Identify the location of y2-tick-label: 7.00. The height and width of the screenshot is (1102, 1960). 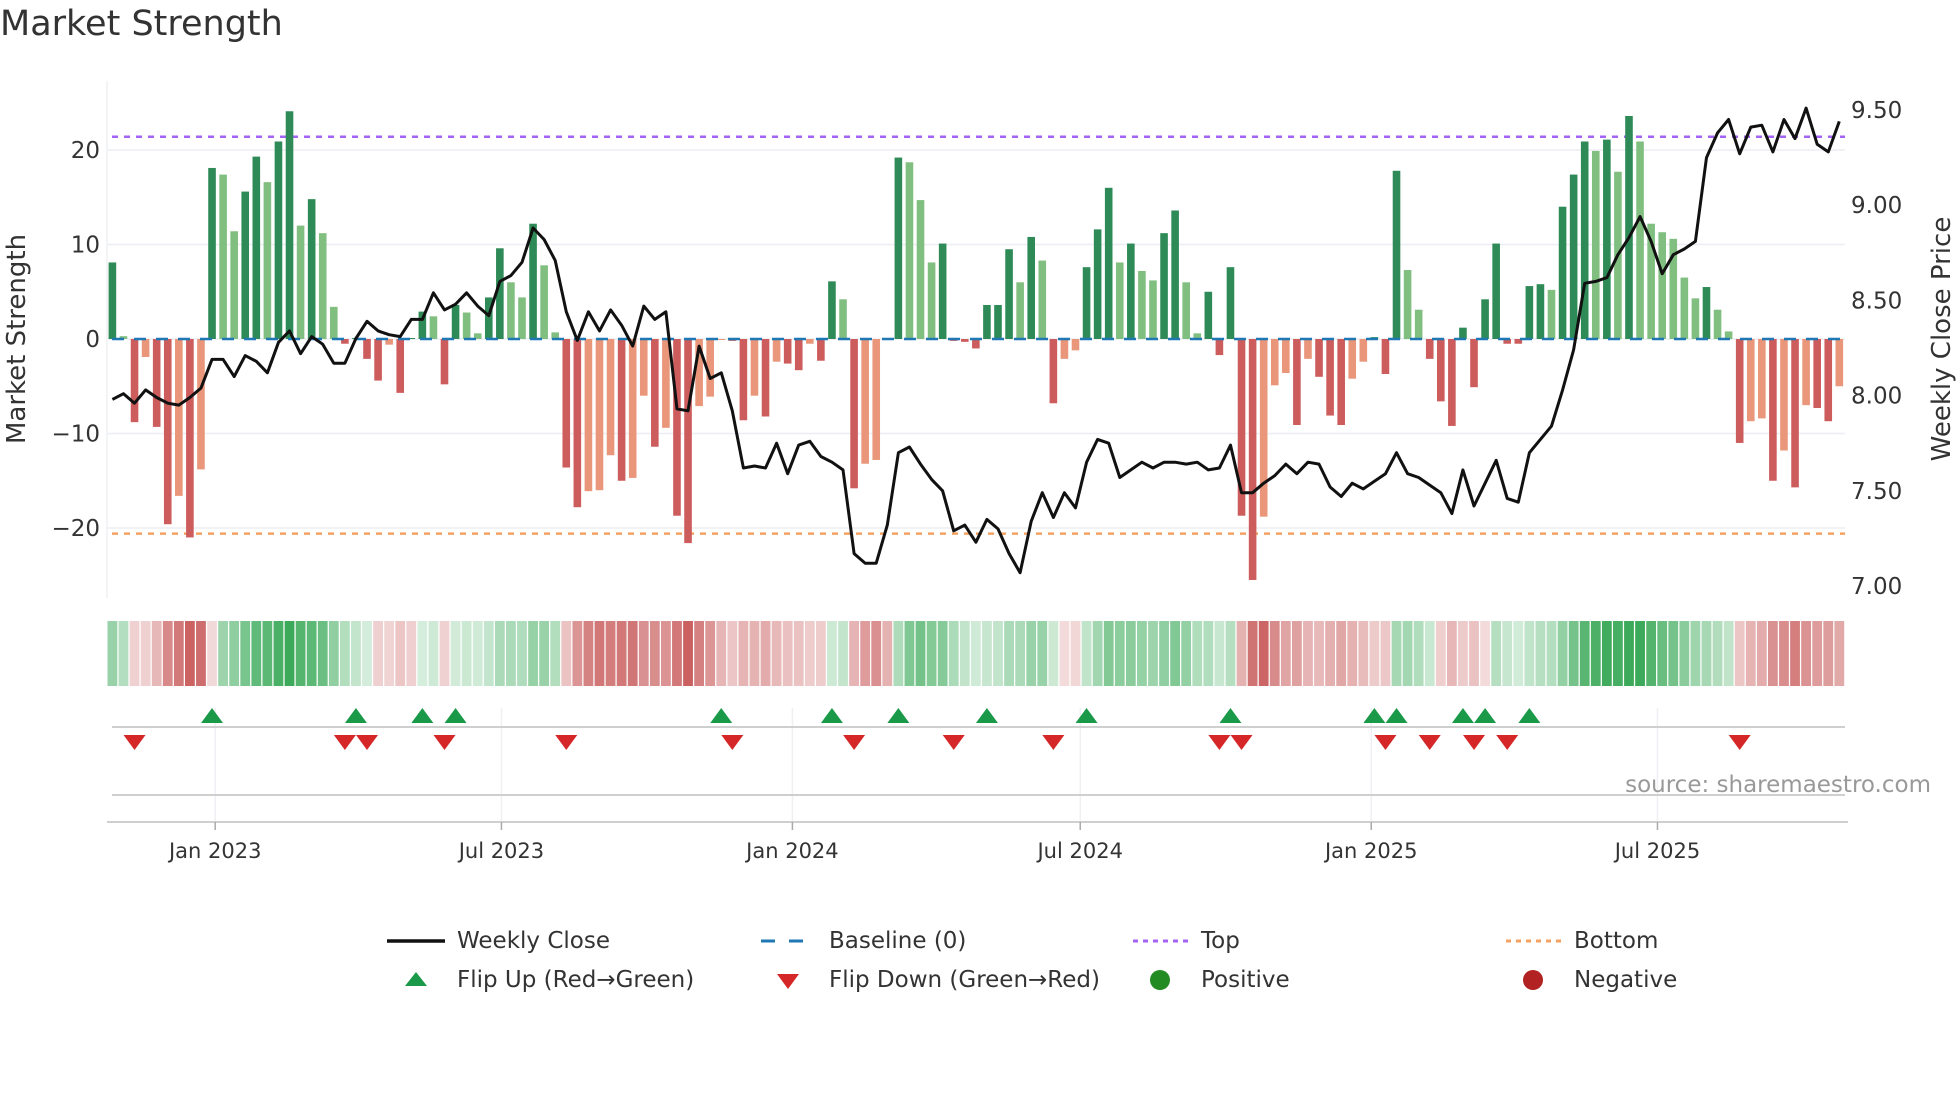
(1876, 587).